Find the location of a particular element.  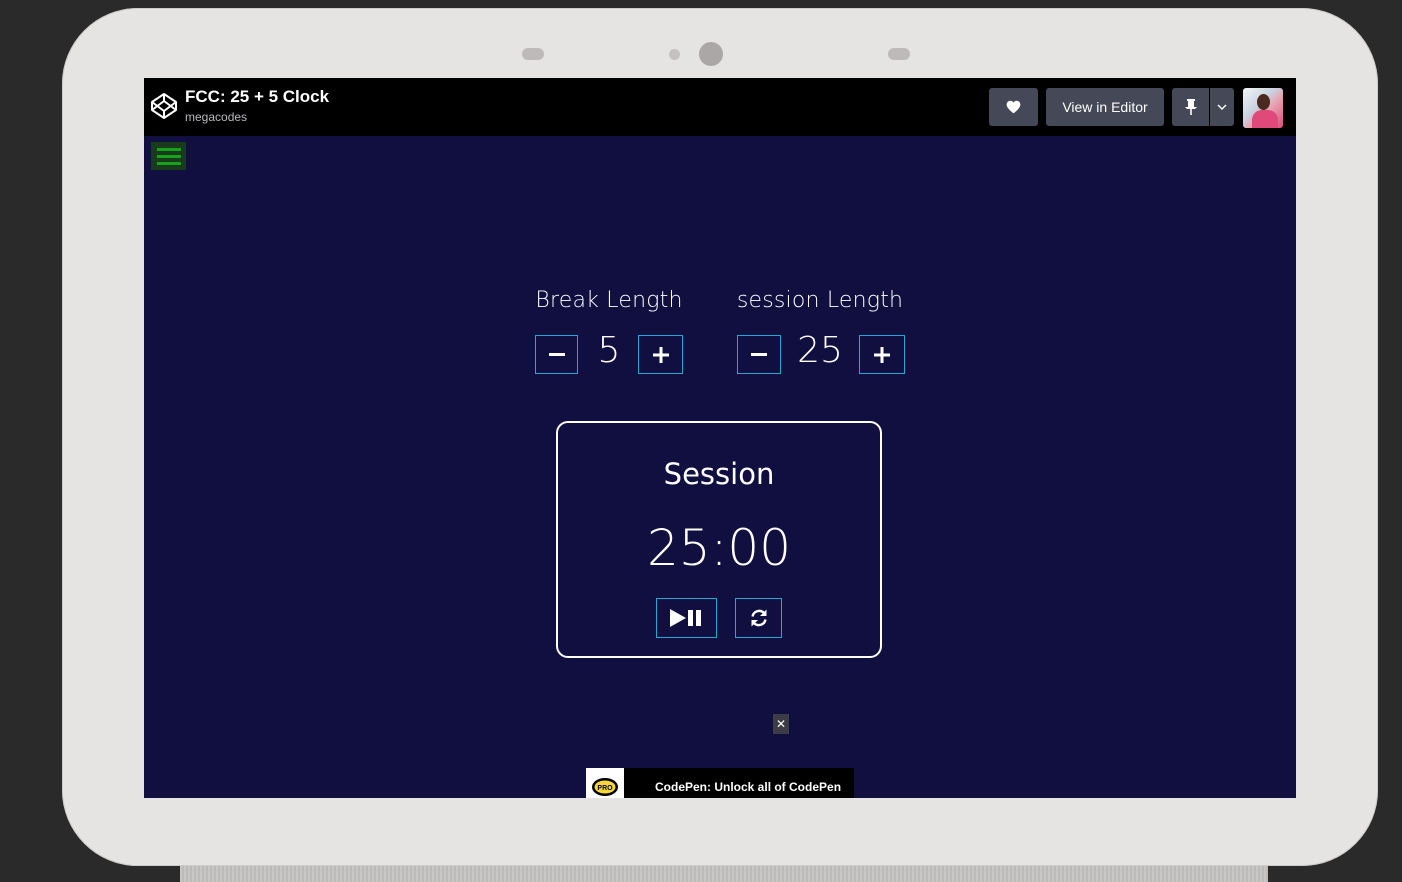

break-length-value: 5 is located at coordinates (609, 350).